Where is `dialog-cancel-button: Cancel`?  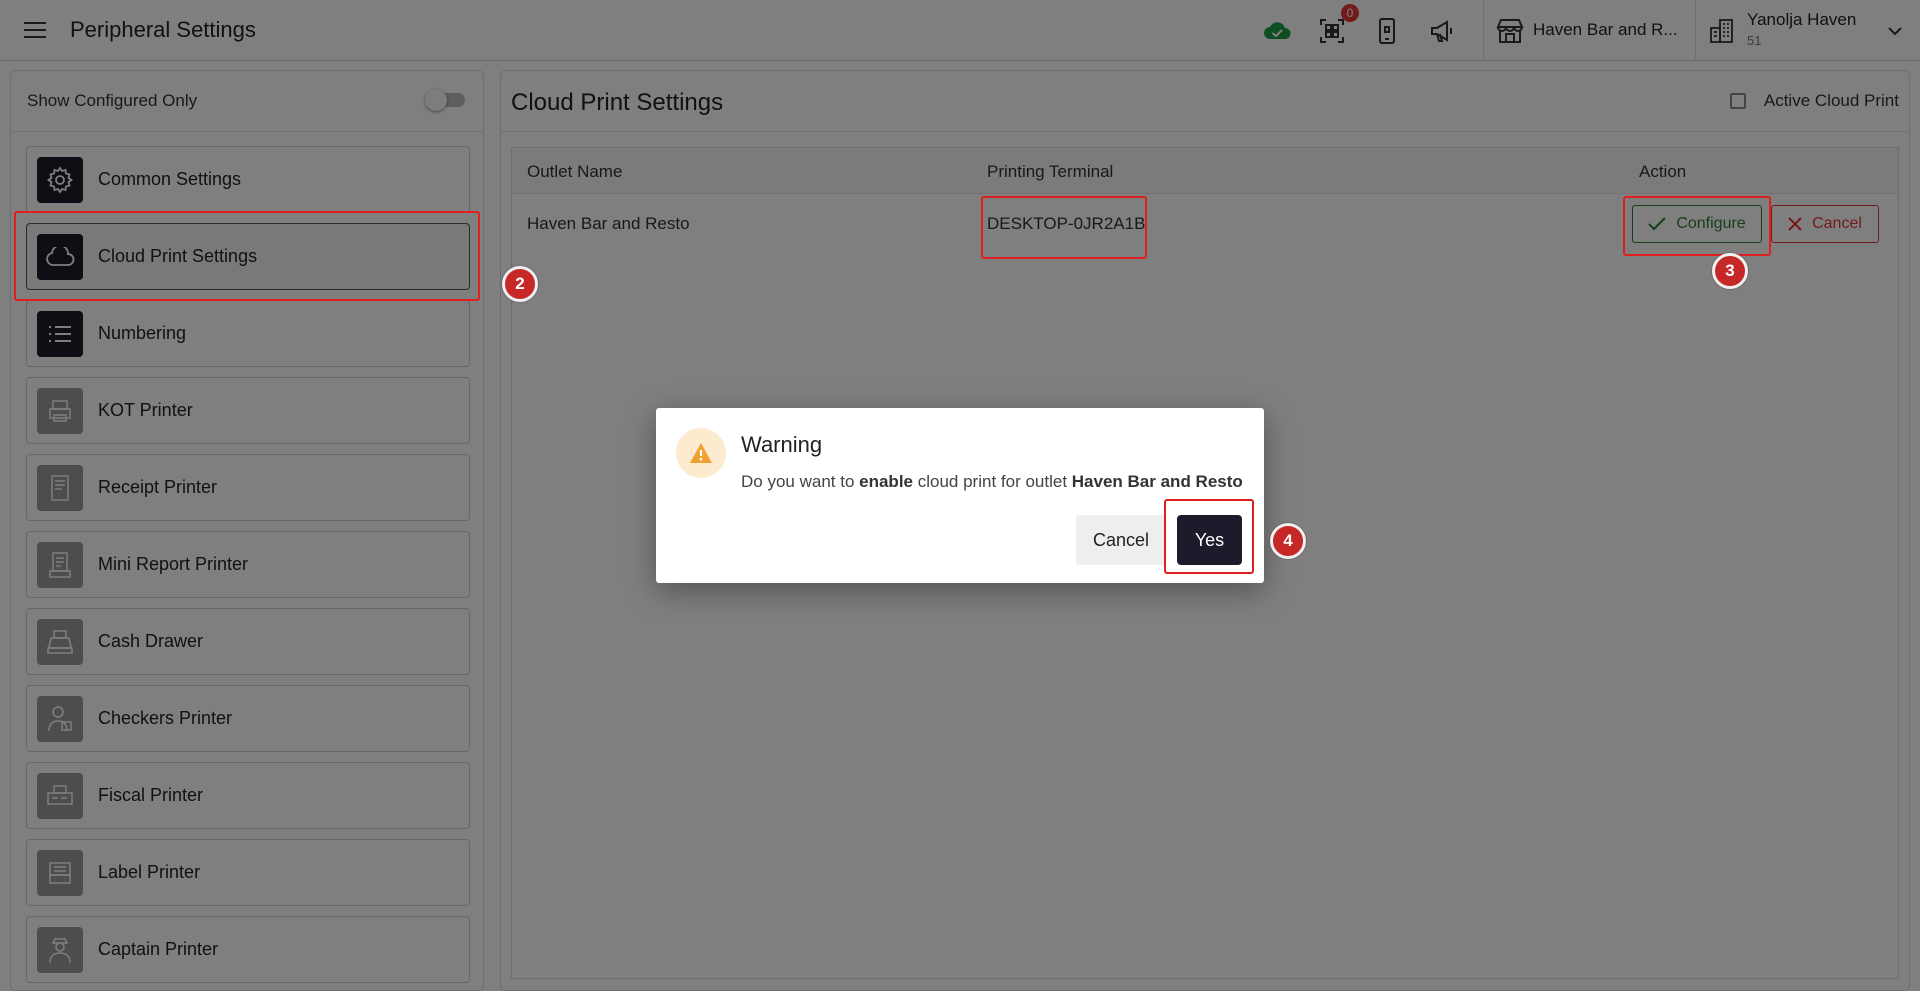
dialog-cancel-button: Cancel is located at coordinates (1121, 540).